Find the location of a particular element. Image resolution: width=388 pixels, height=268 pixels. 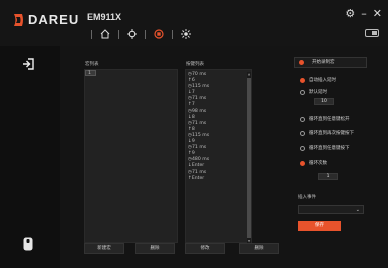

scroll-thumb is located at coordinates (249, 158).